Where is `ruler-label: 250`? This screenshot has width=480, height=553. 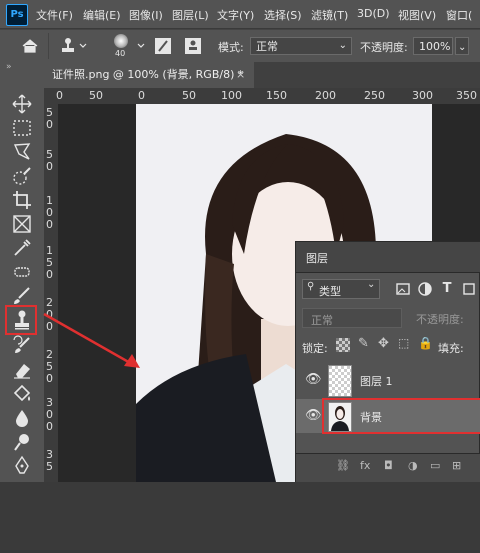 ruler-label: 250 is located at coordinates (374, 95).